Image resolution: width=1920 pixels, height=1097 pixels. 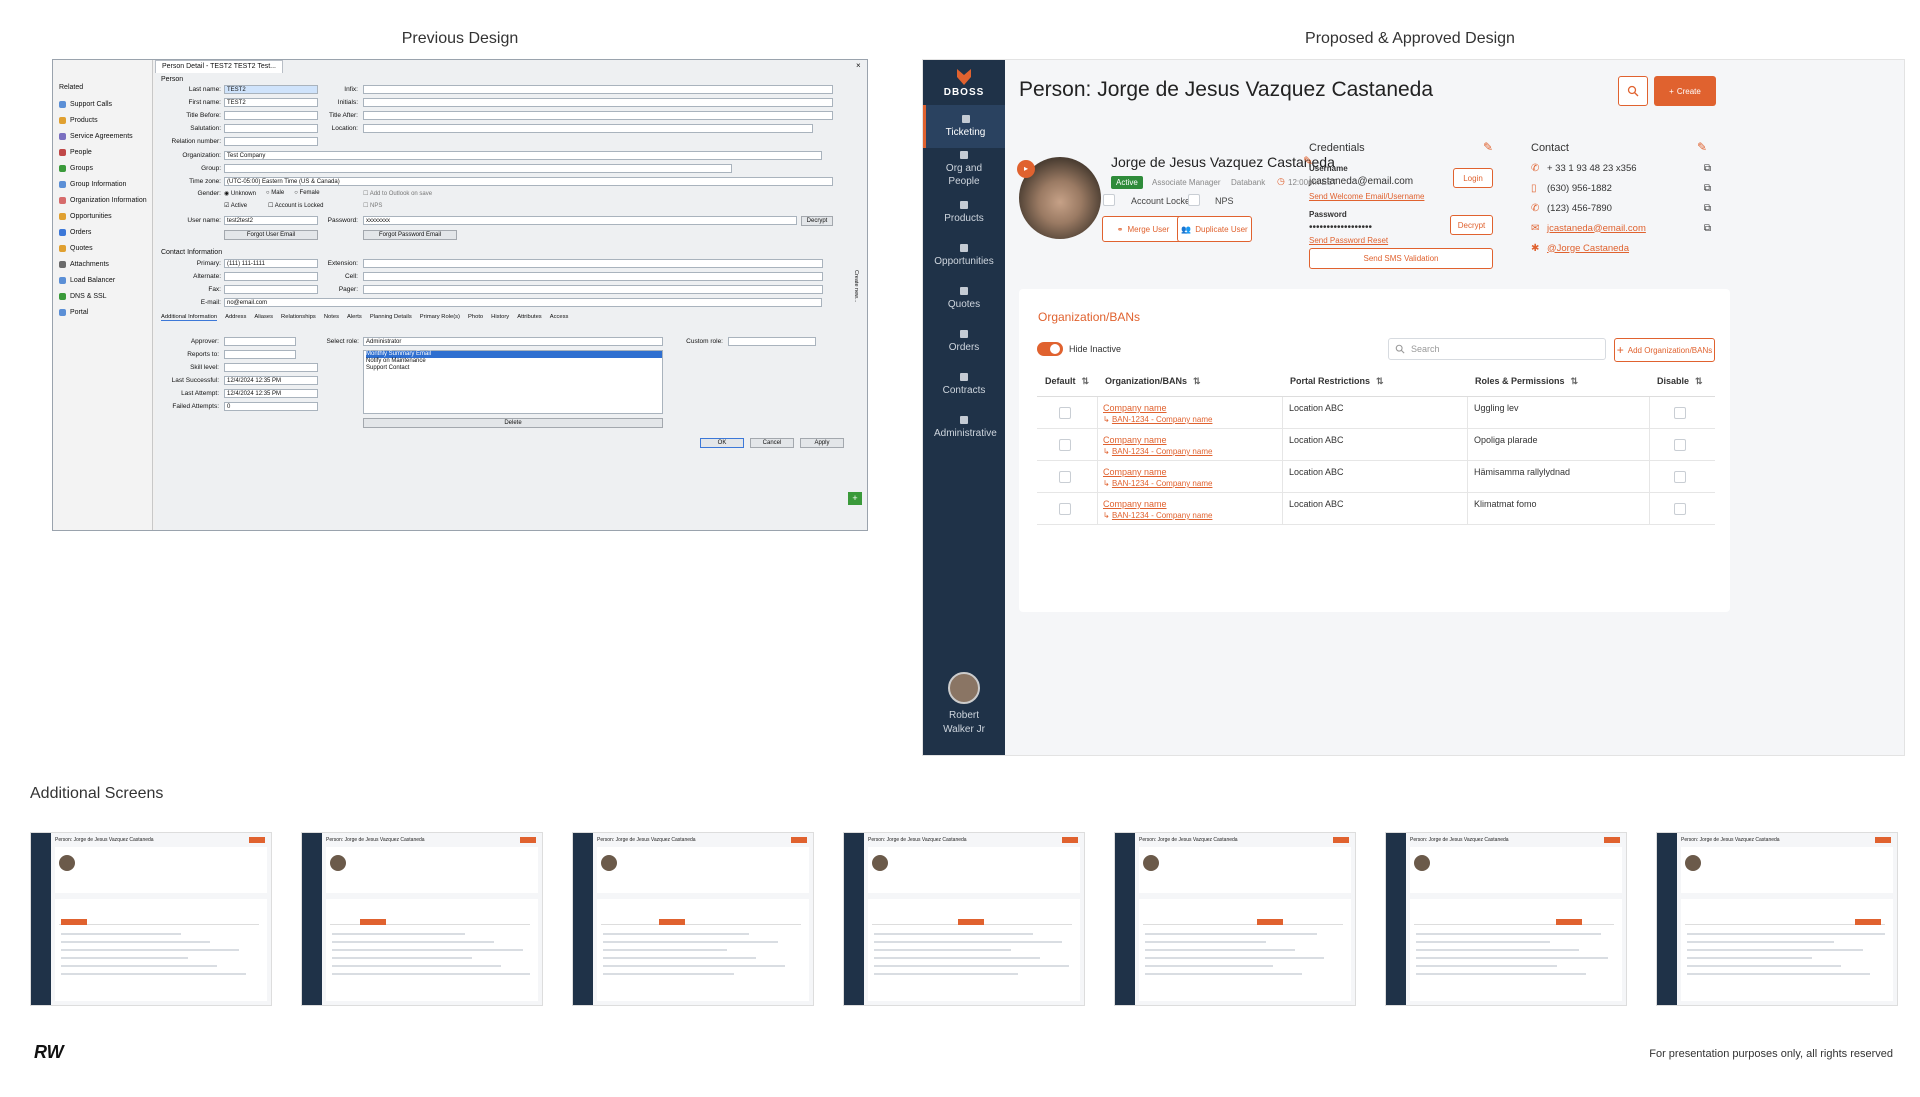 I want to click on close-icon: ×, so click(x=858, y=65).